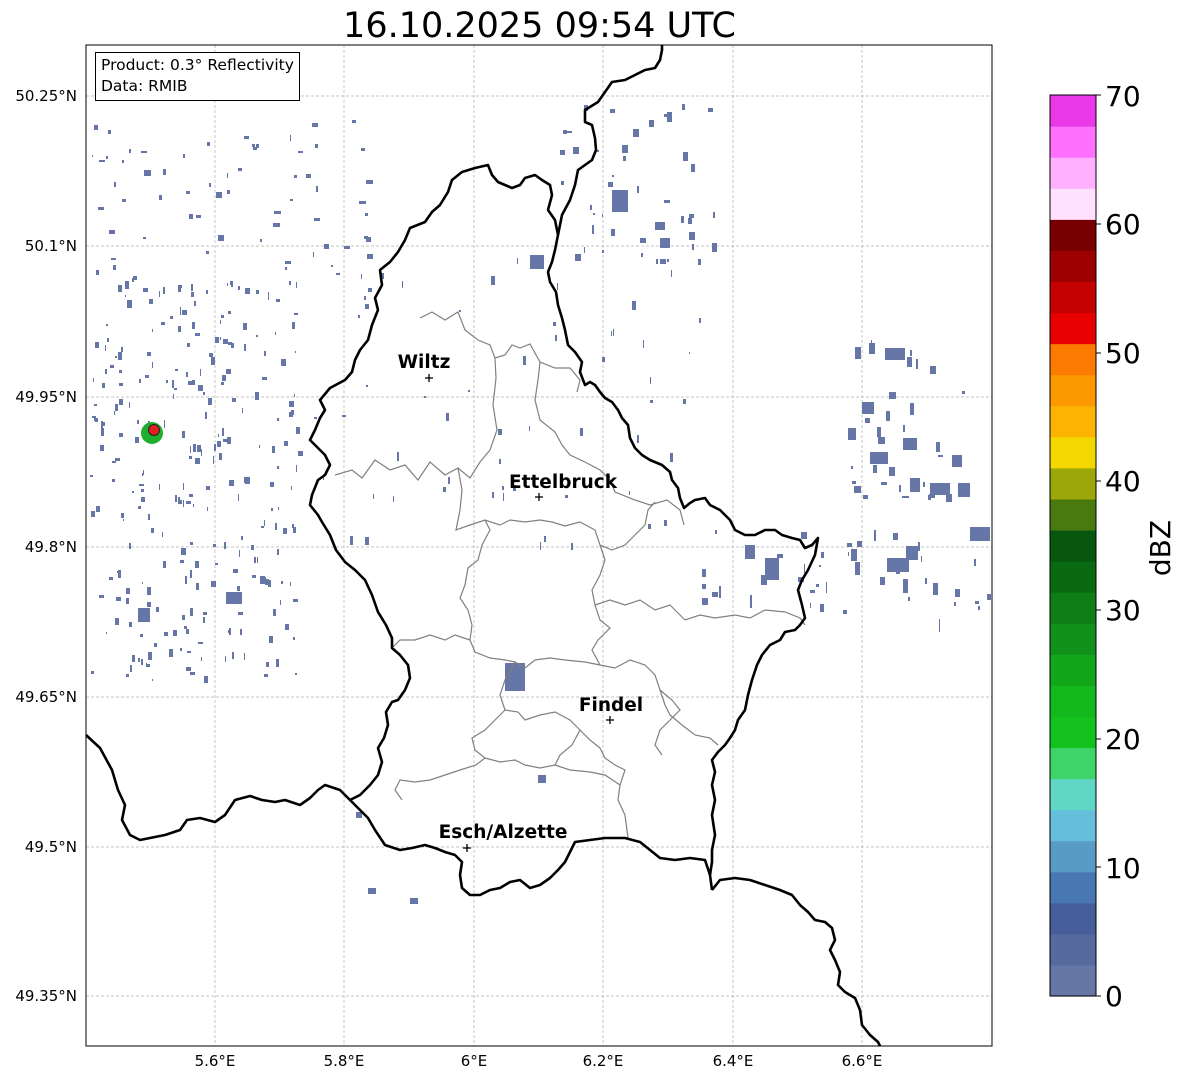 This screenshot has width=1184, height=1081. What do you see at coordinates (1123, 546) in the screenshot?
I see `colorbar-ticks: 0 10 20 30 40 50 60 70` at bounding box center [1123, 546].